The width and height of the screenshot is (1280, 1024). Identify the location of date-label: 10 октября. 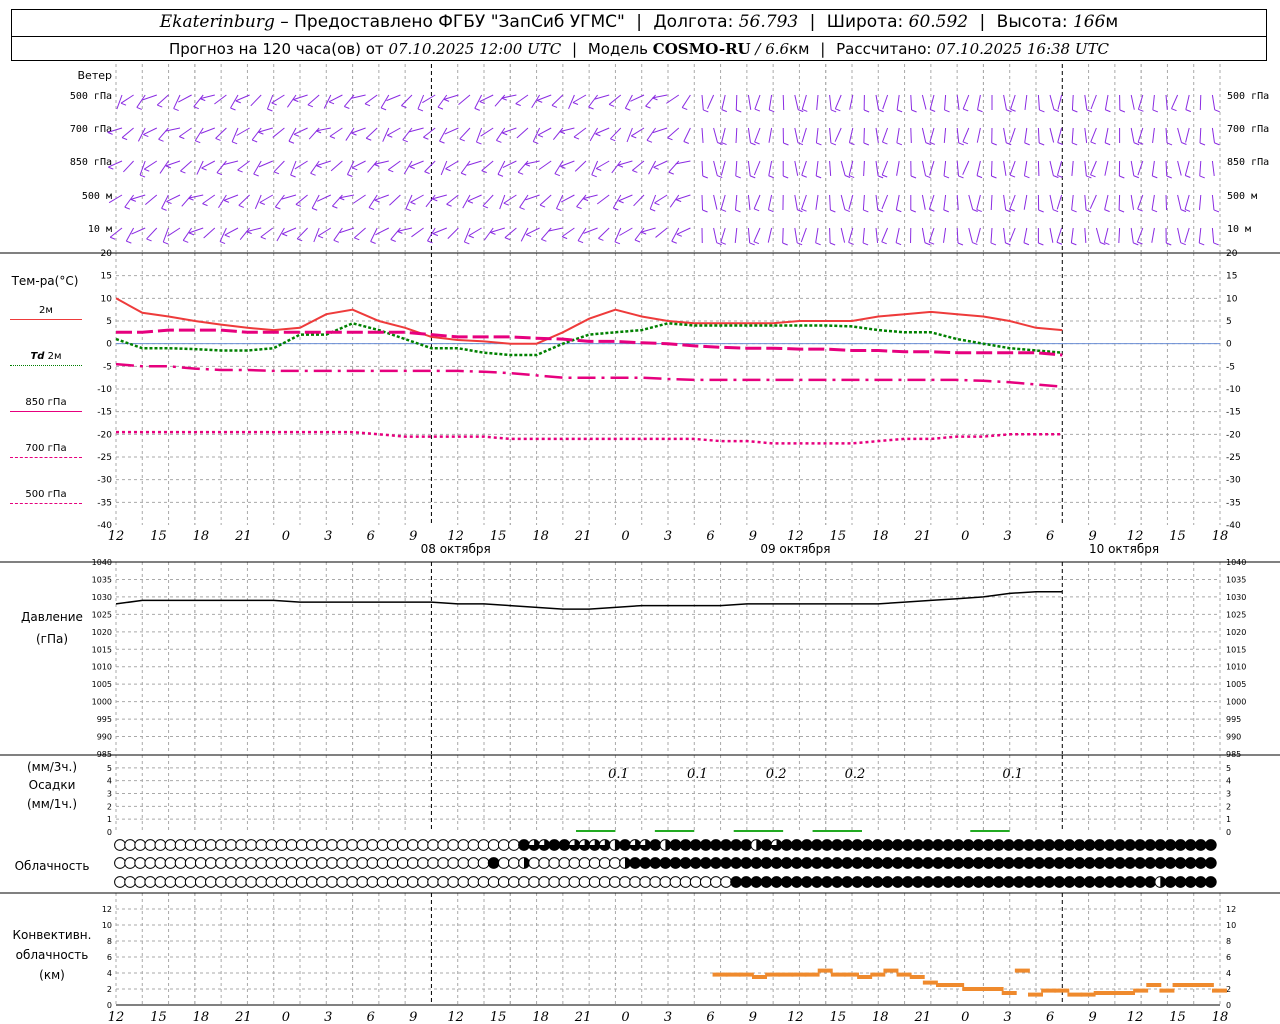
(1124, 549).